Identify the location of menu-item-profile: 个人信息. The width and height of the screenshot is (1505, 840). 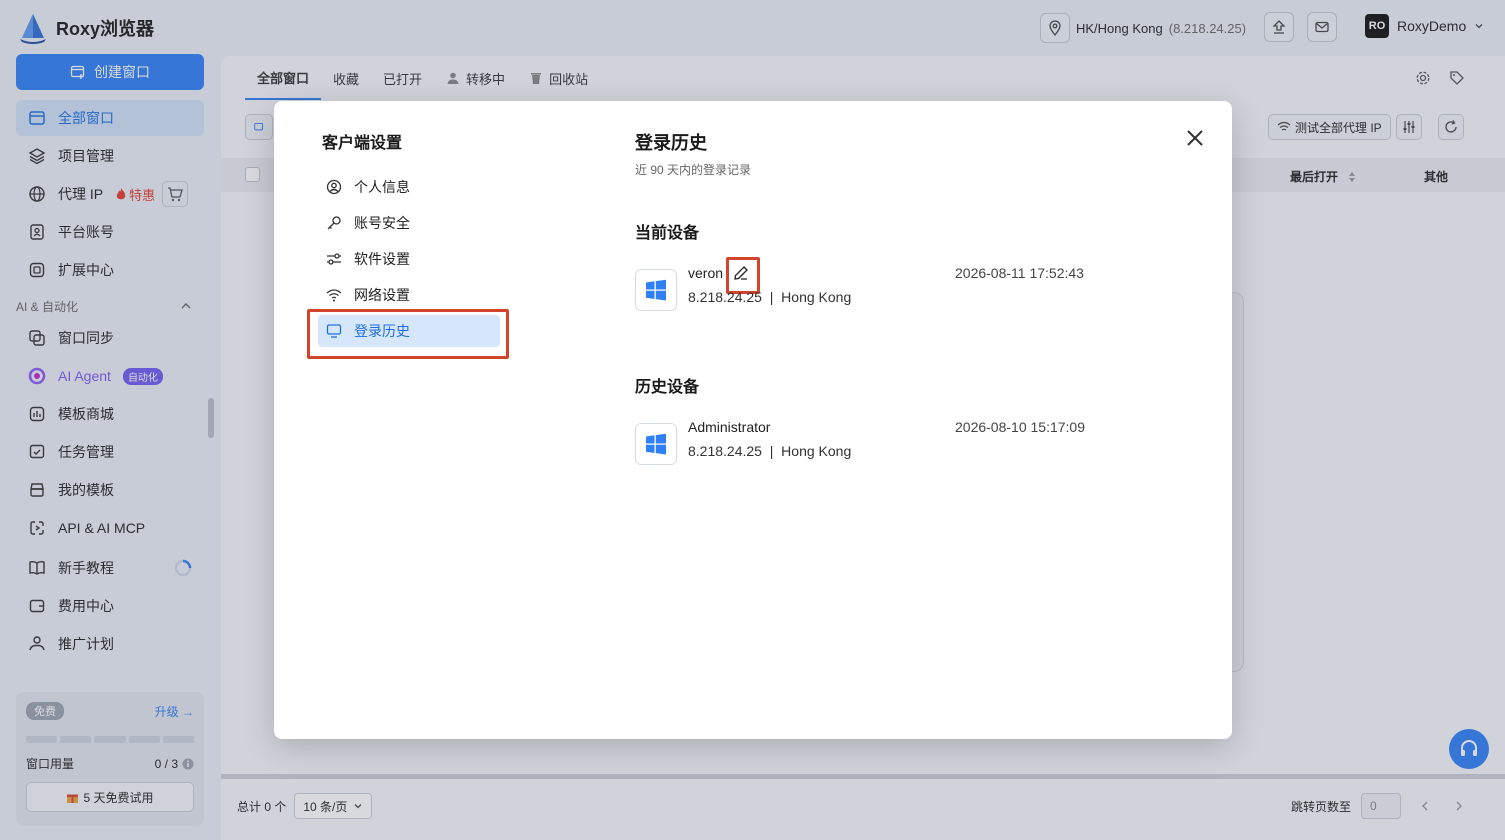
(409, 187).